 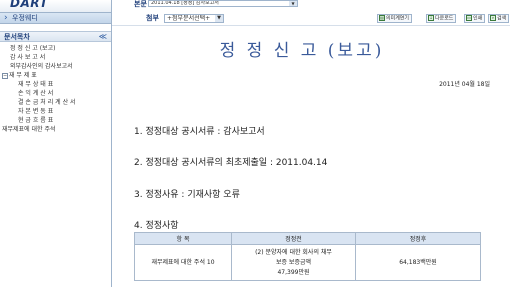 I want to click on document-select-bar: 본문 2011.04.18 [정정] 감사보고서 ▼, so click(x=311, y=6).